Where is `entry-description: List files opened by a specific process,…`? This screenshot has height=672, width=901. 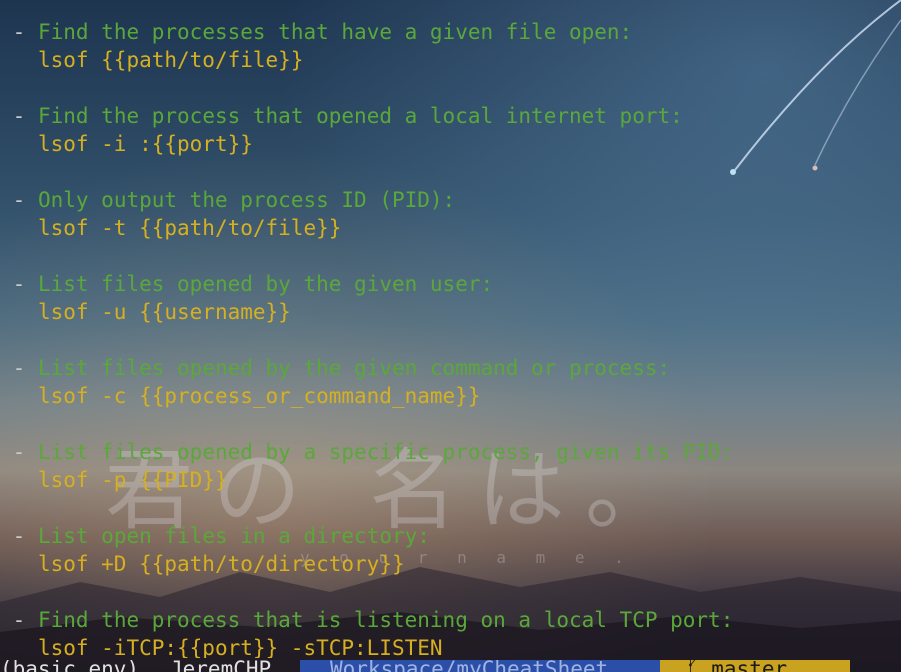
entry-description: List files opened by a specific process,… is located at coordinates (385, 452).